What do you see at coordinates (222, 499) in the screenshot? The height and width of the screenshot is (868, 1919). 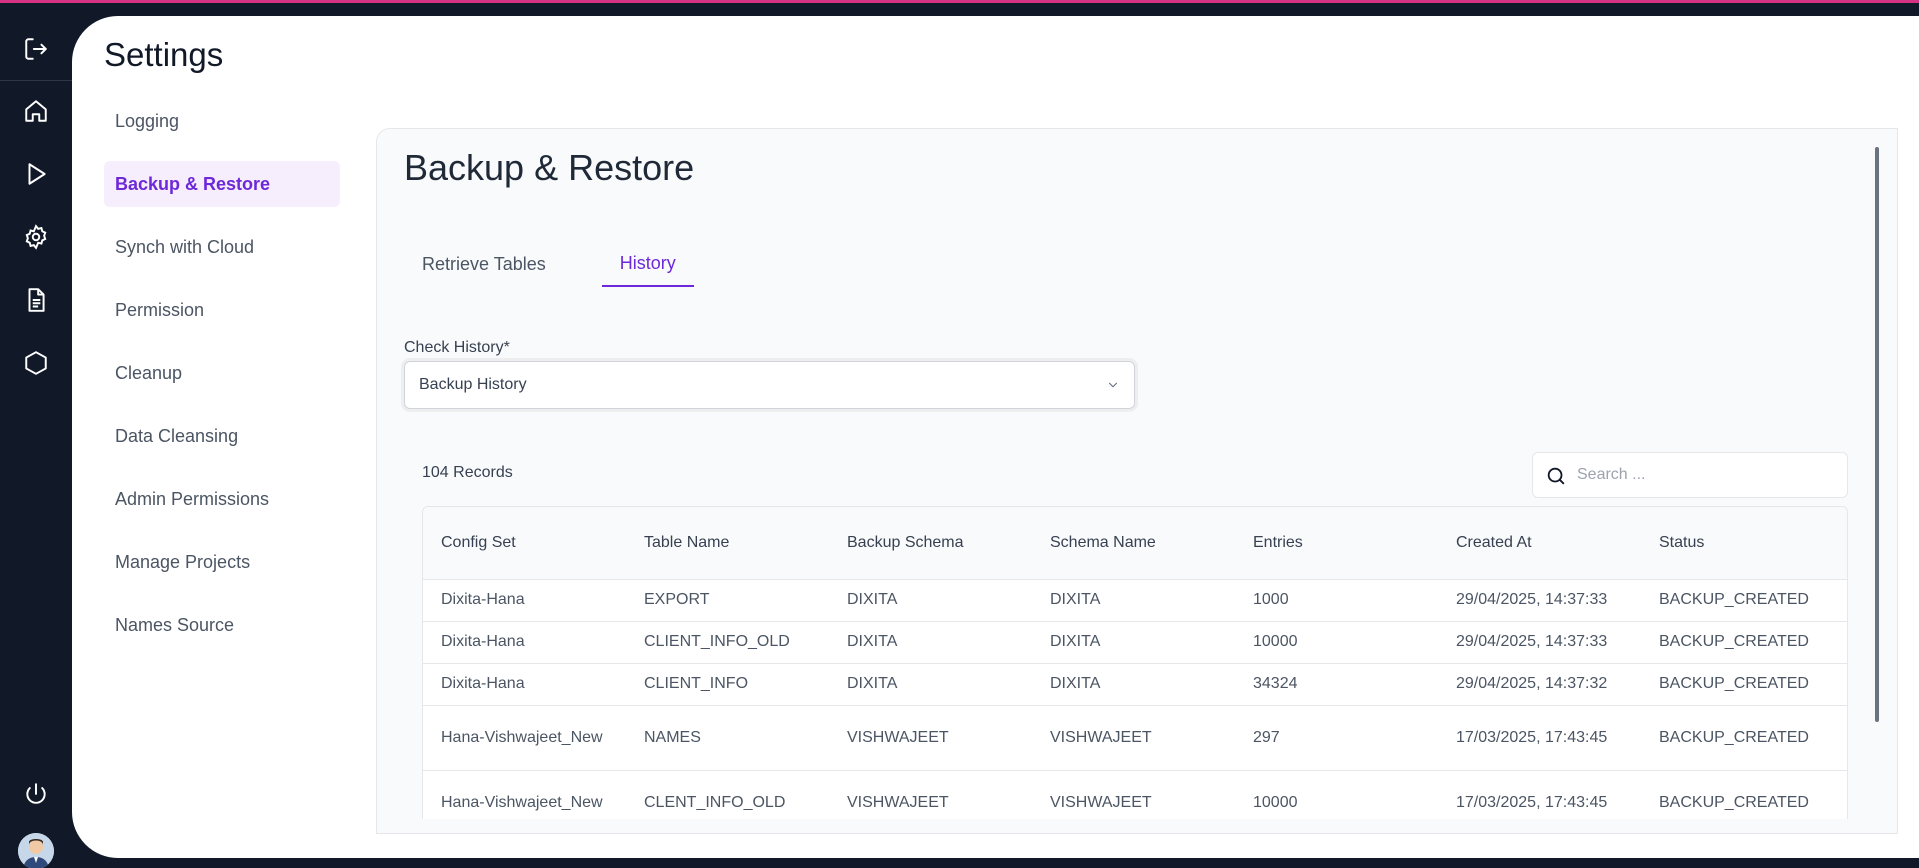 I see `side-nav-item-admin-permissions: Admin Permissions` at bounding box center [222, 499].